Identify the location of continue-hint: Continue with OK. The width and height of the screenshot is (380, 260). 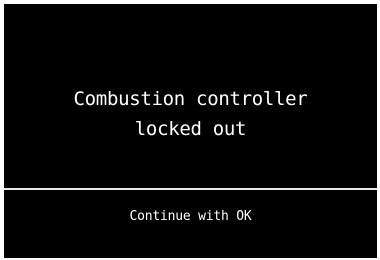
(190, 216).